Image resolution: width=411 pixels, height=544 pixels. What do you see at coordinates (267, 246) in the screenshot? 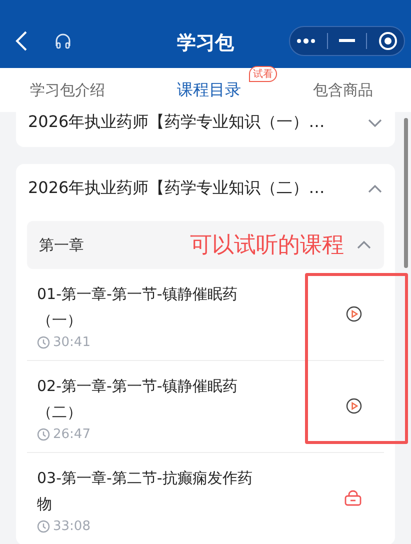
I see `annotation-text: 可以试听的课程` at bounding box center [267, 246].